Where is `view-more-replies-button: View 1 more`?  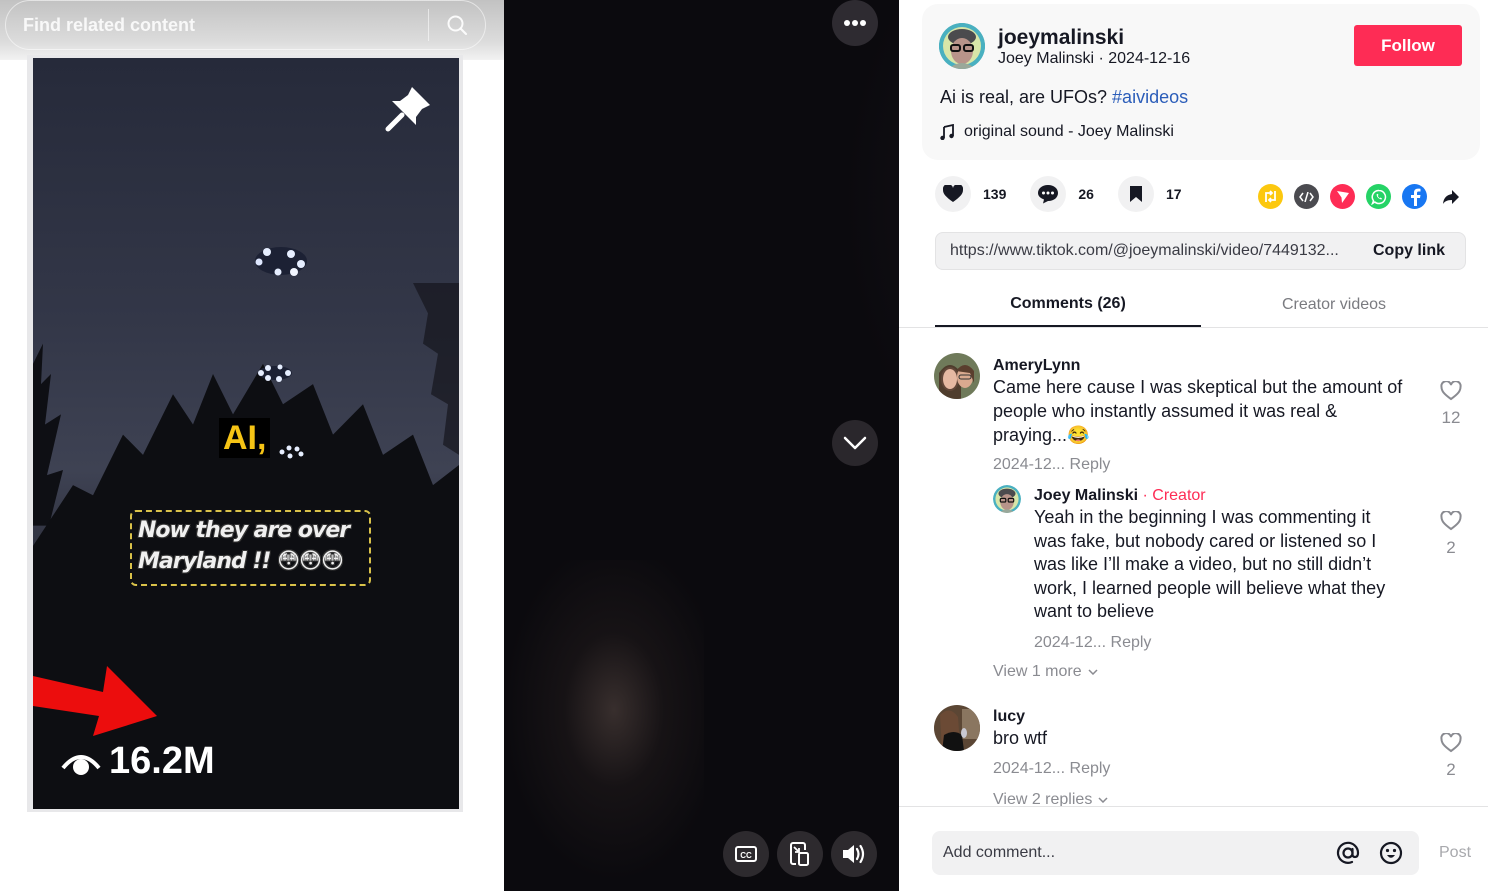 view-more-replies-button: View 1 more is located at coordinates (1045, 672).